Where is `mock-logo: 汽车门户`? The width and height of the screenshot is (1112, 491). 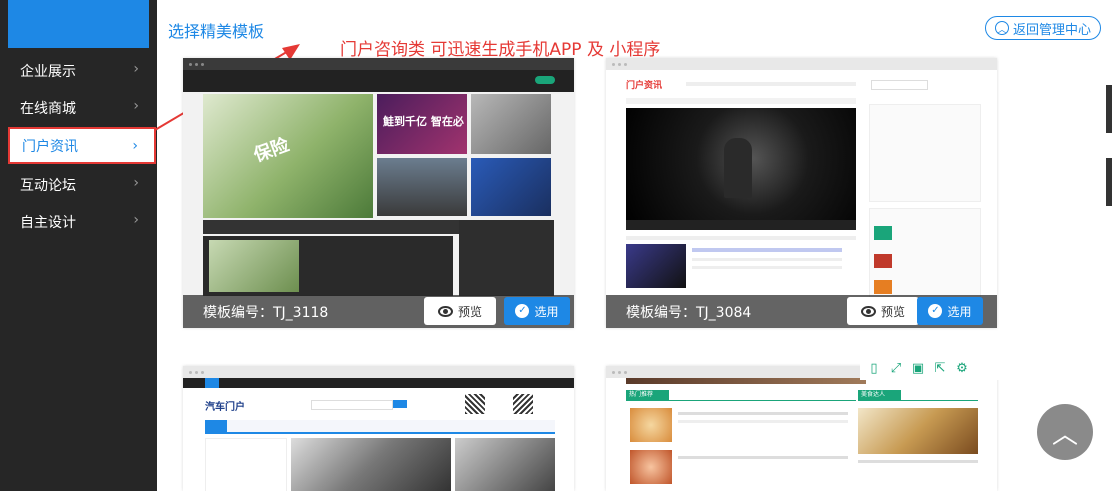
mock-logo: 汽车门户 is located at coordinates (225, 407).